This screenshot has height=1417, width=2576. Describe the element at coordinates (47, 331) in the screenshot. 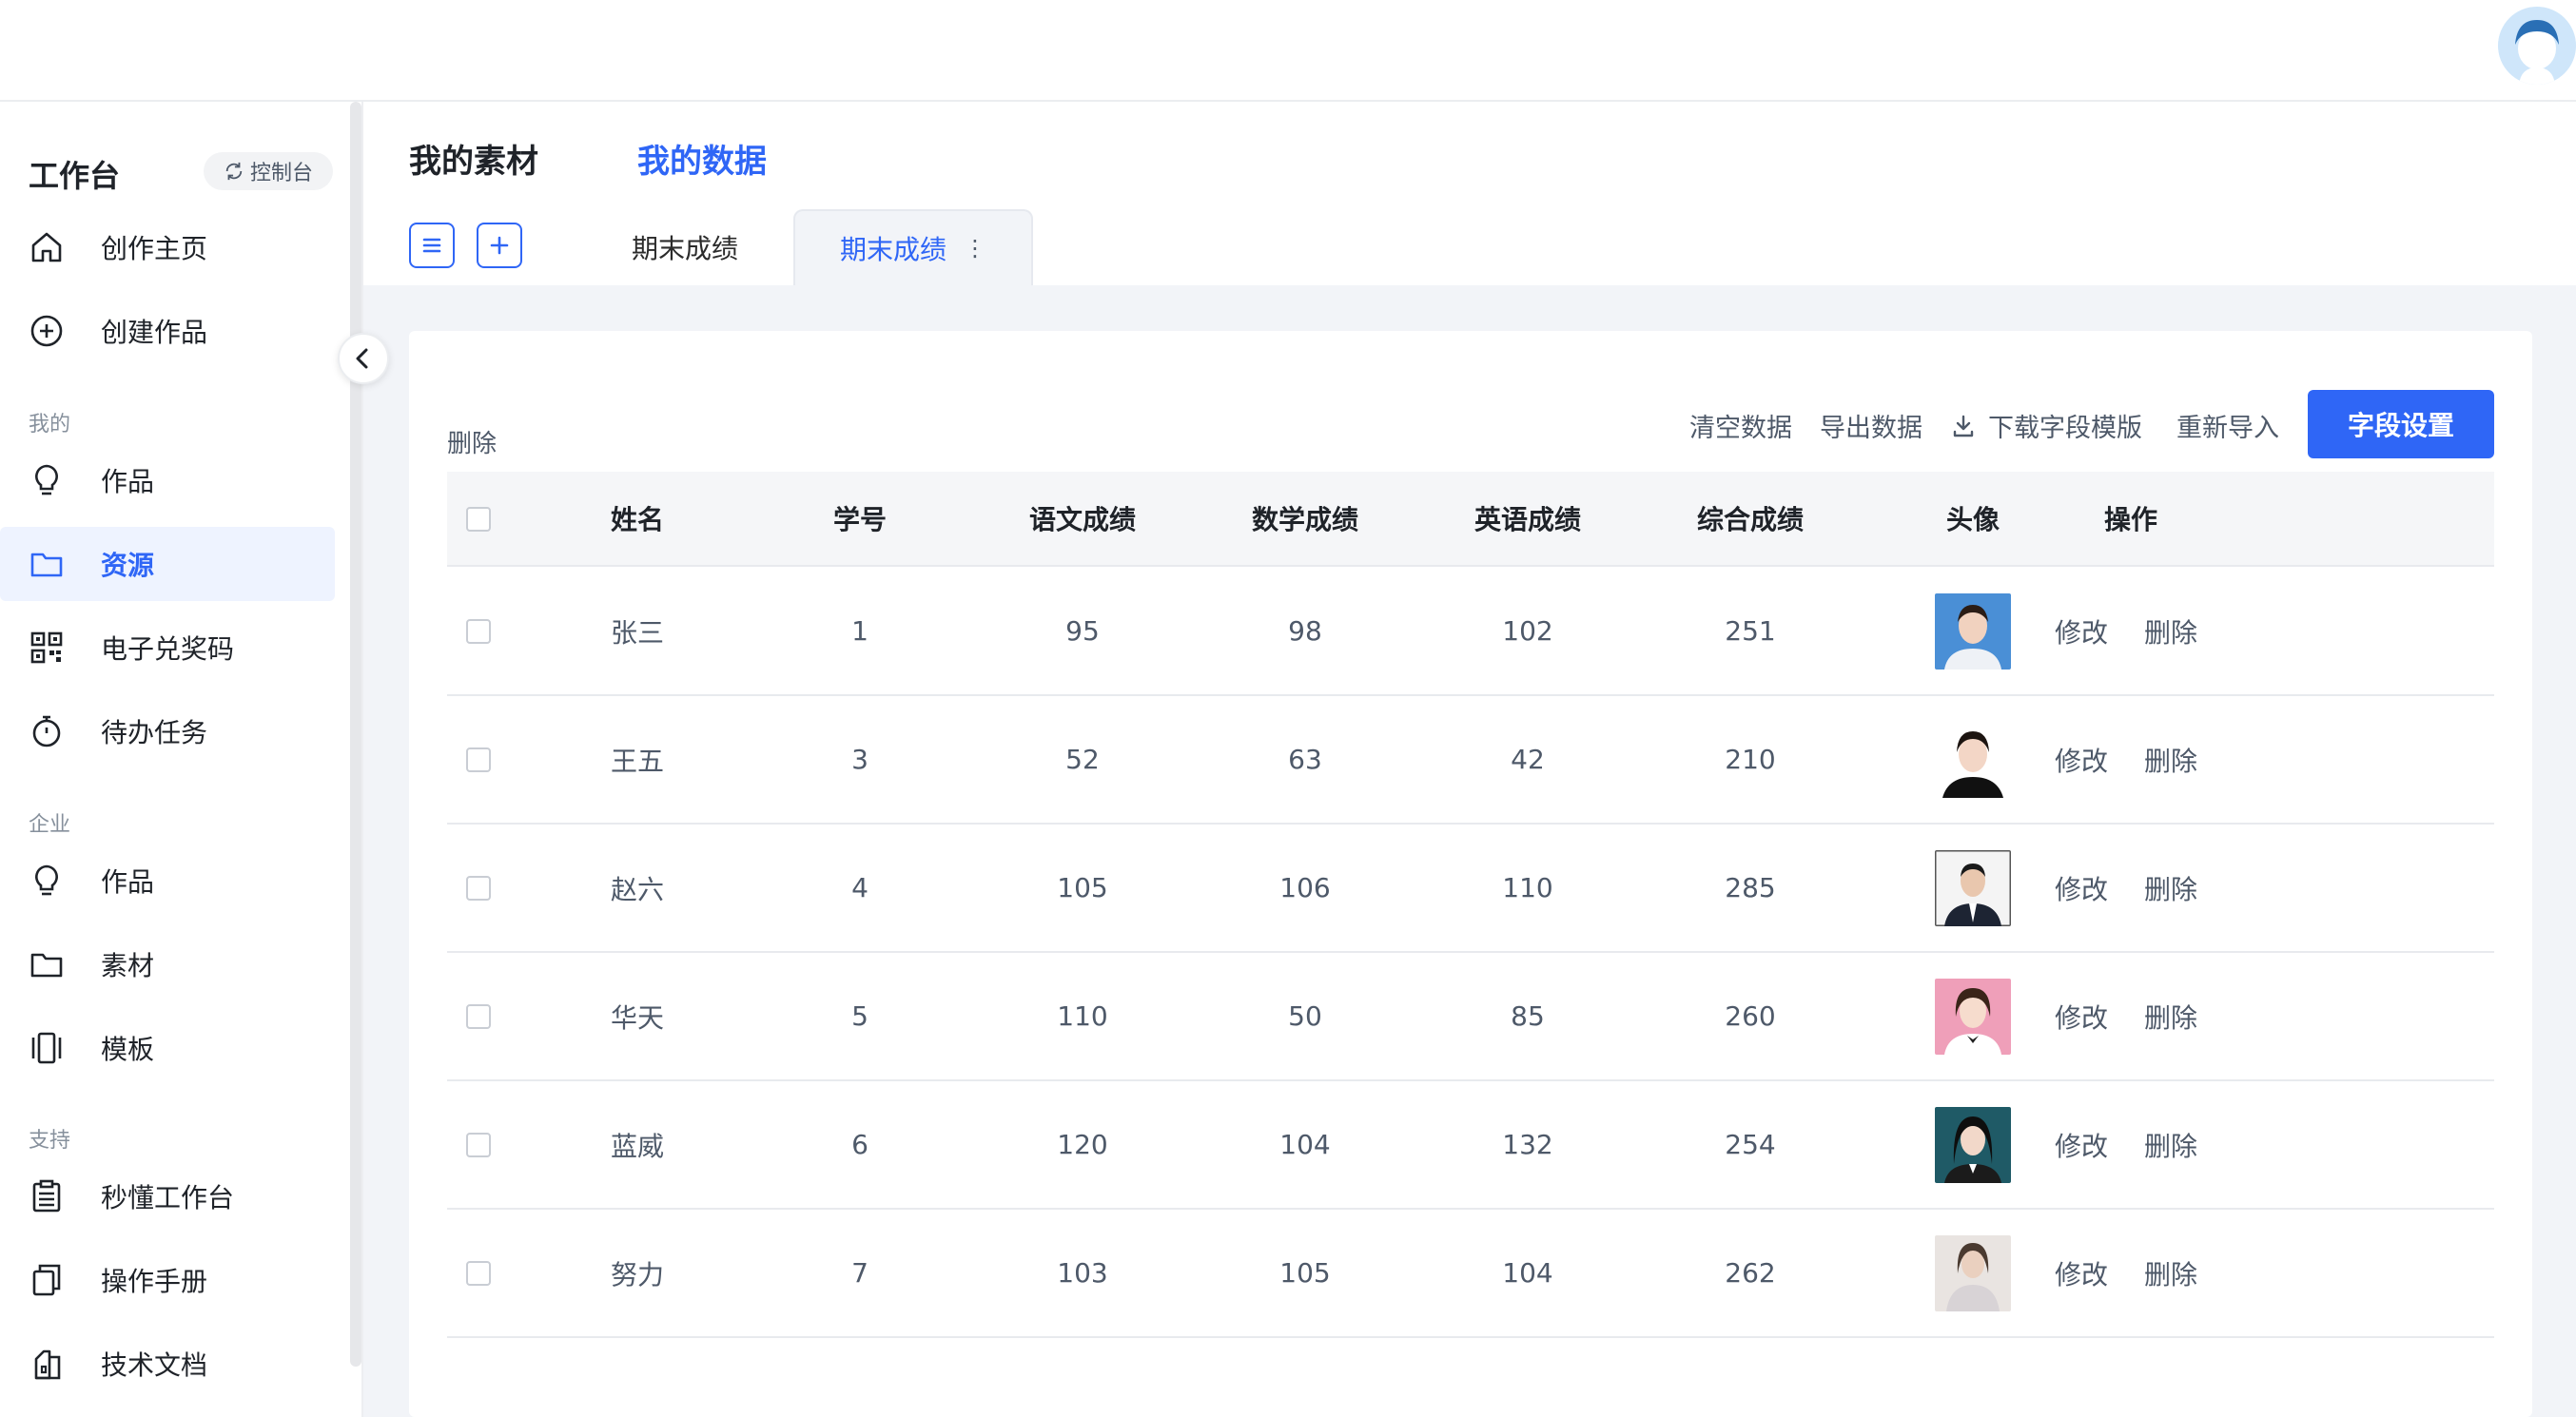

I see `plus-circle-icon` at that location.